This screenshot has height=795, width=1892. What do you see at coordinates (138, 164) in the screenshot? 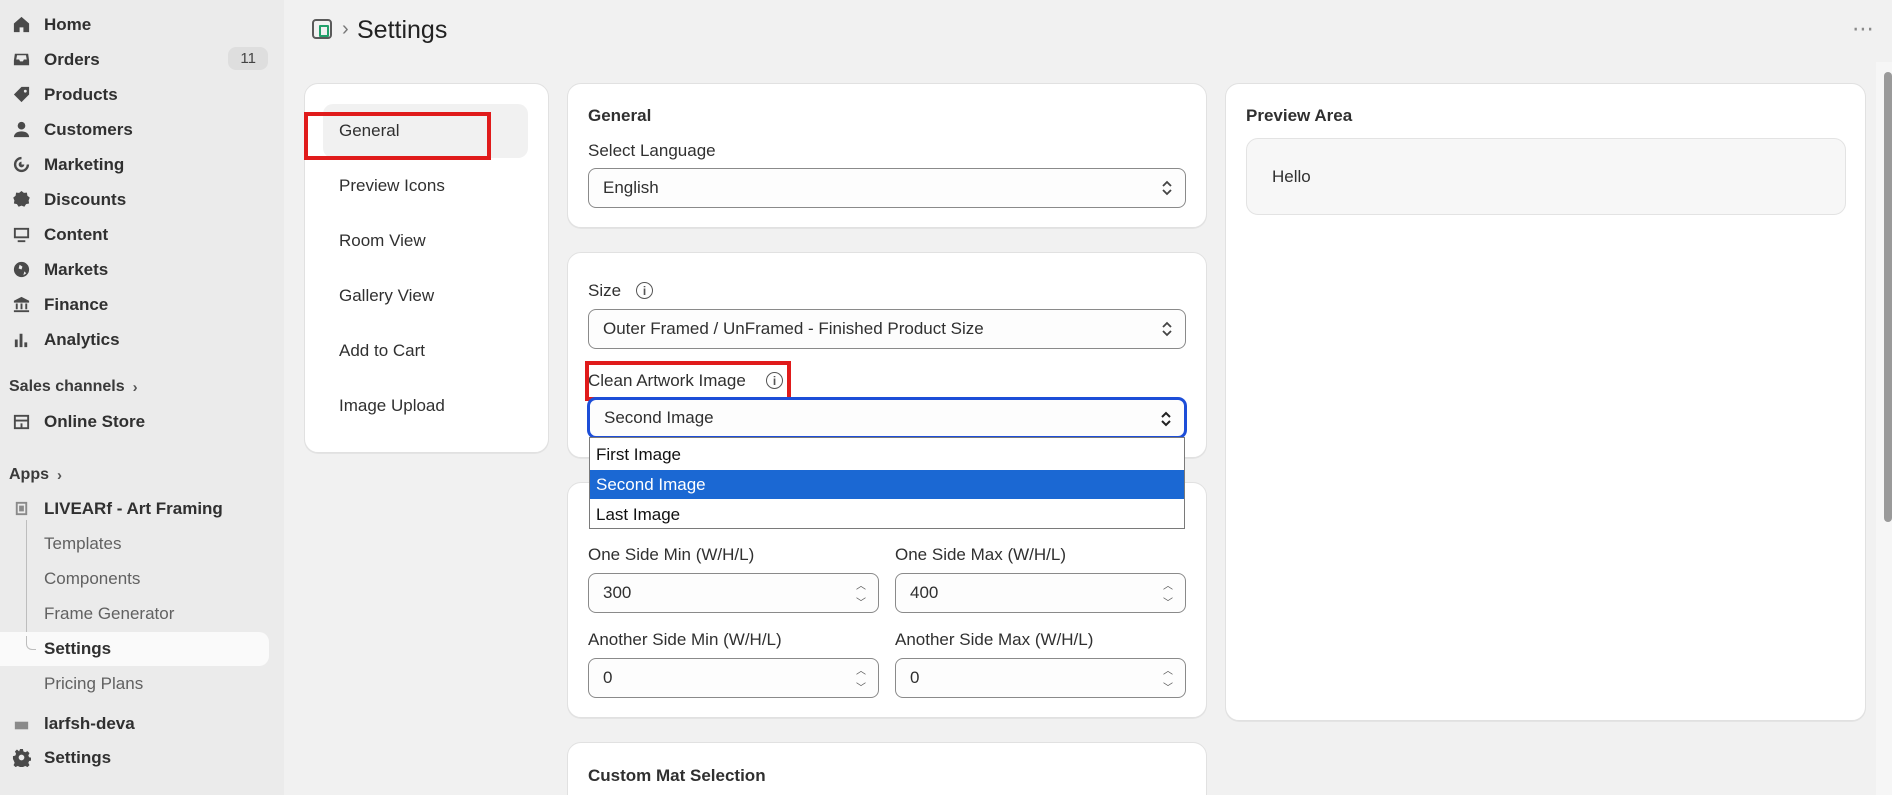
I see `sidebar-item-marketing: Marketing` at bounding box center [138, 164].